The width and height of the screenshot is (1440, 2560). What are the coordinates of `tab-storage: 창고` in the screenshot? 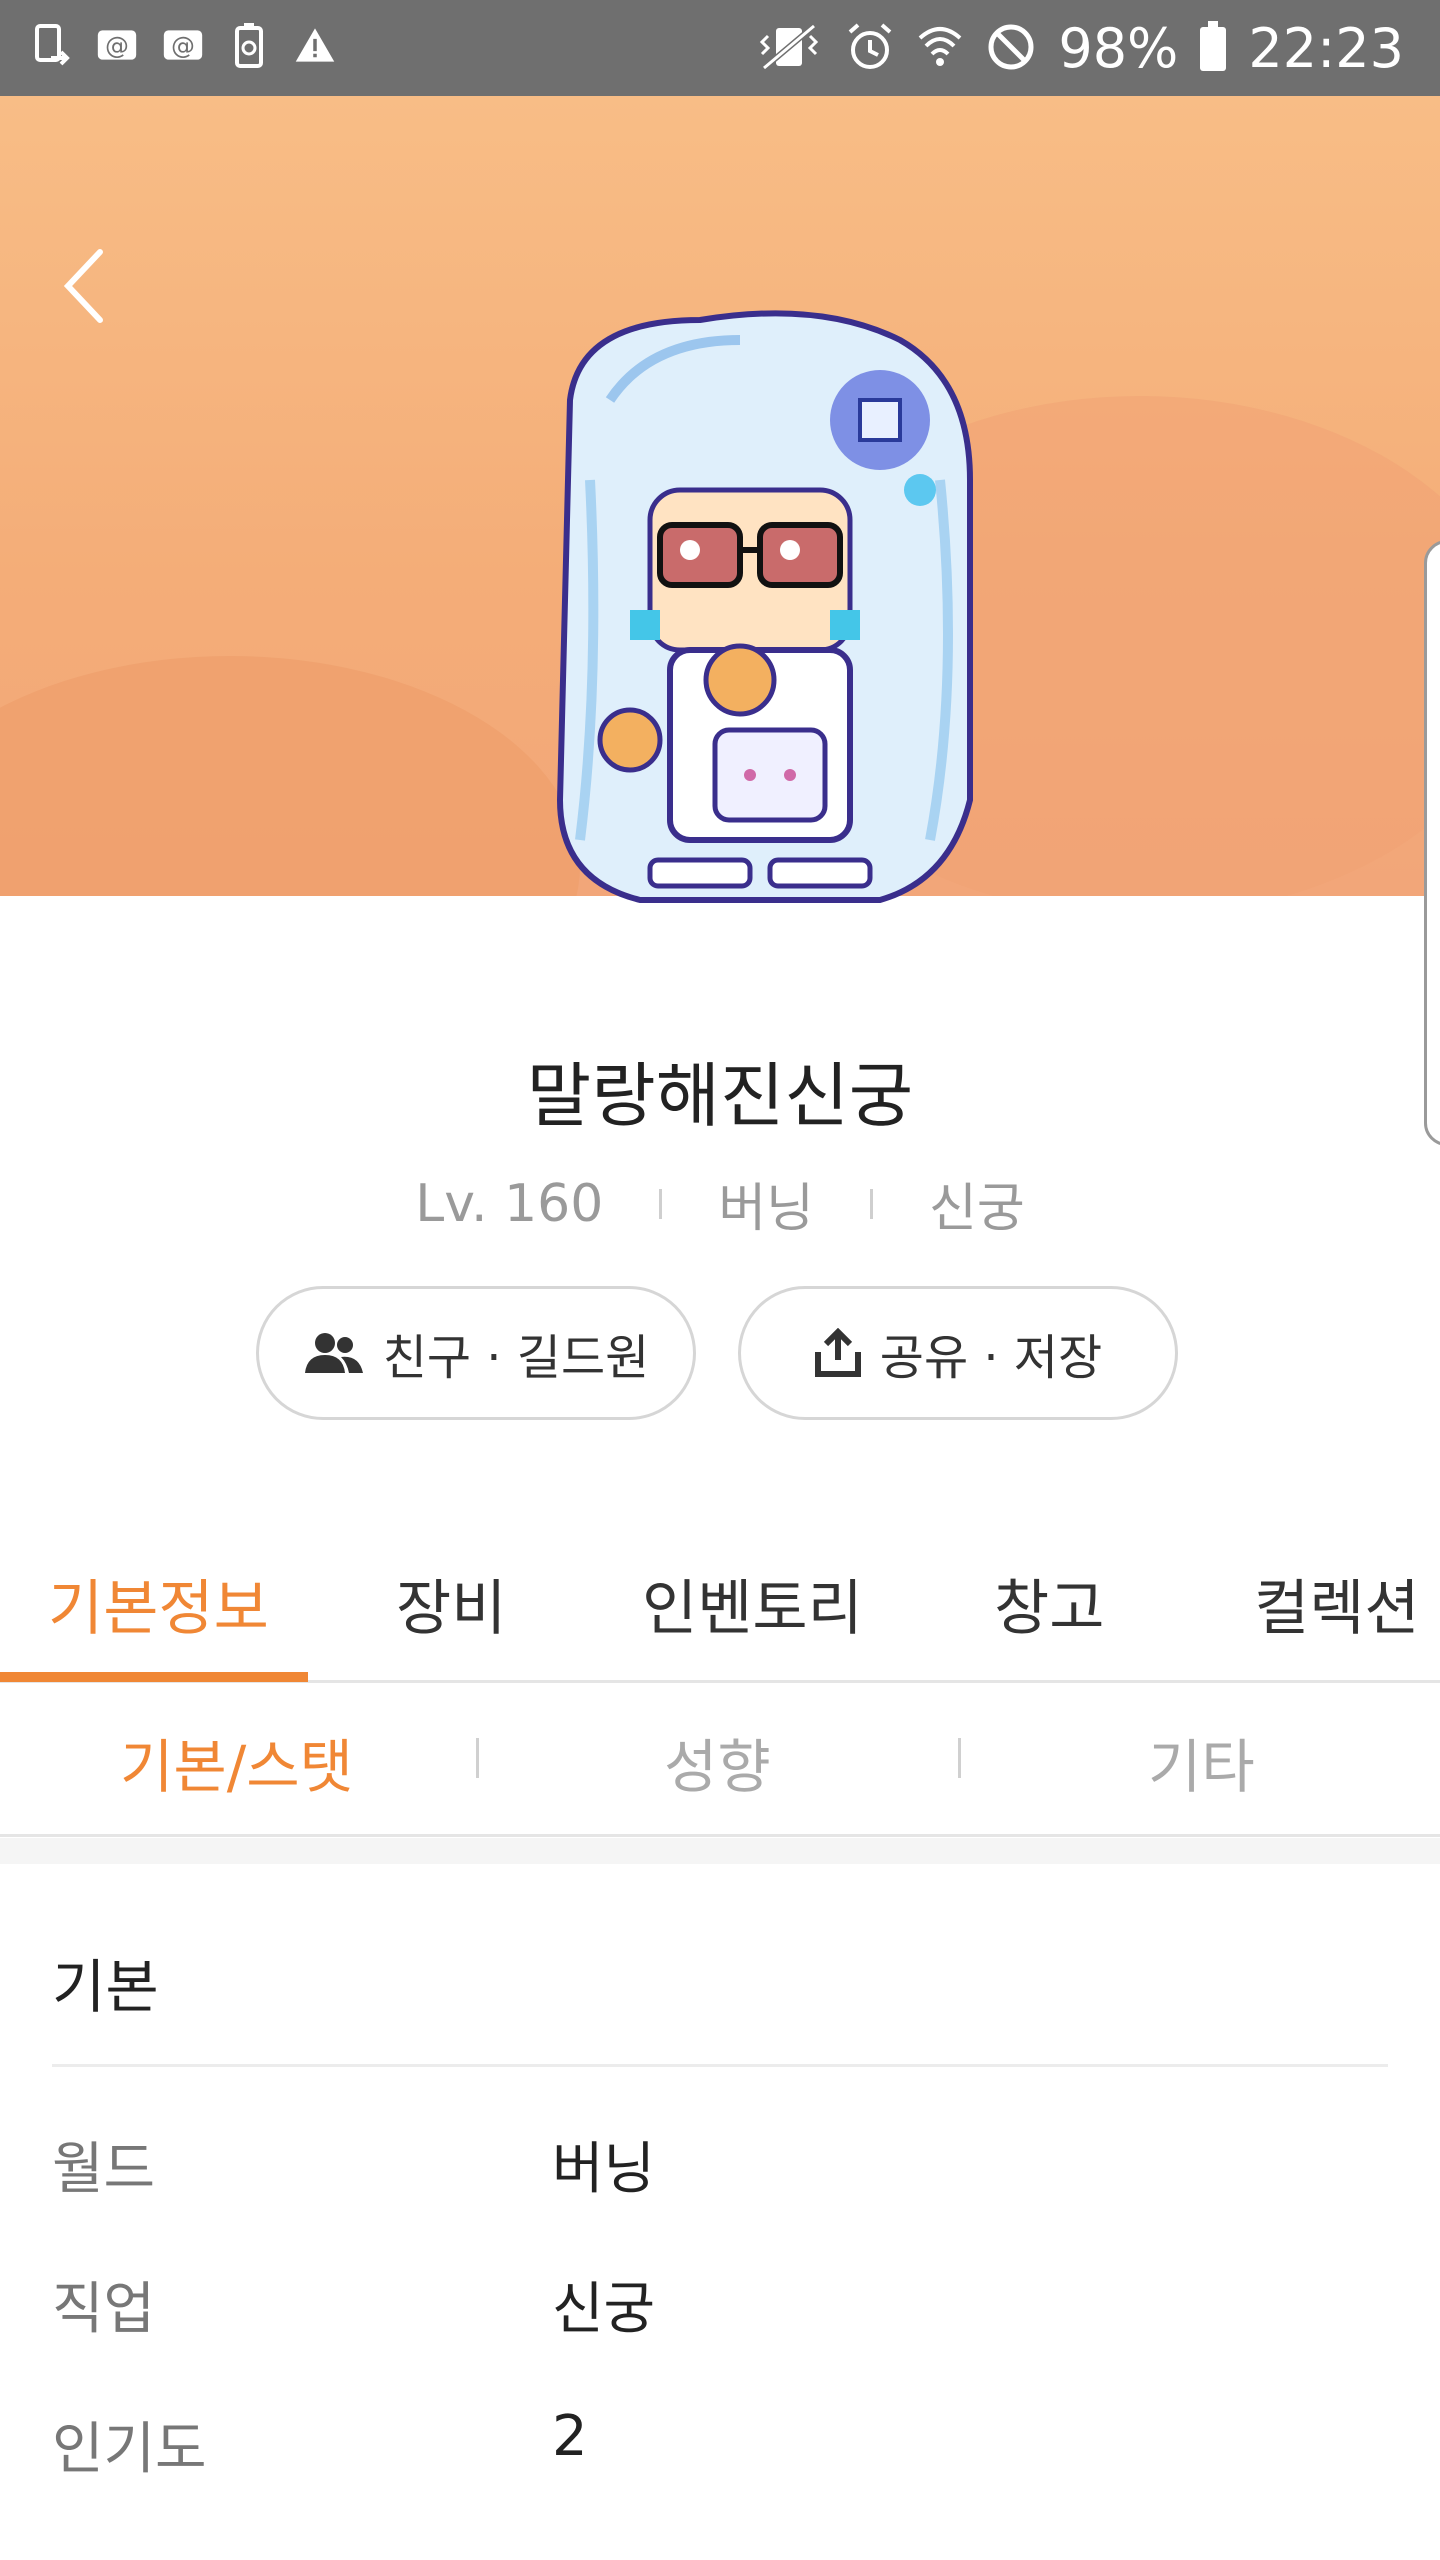 It's located at (1049, 1603).